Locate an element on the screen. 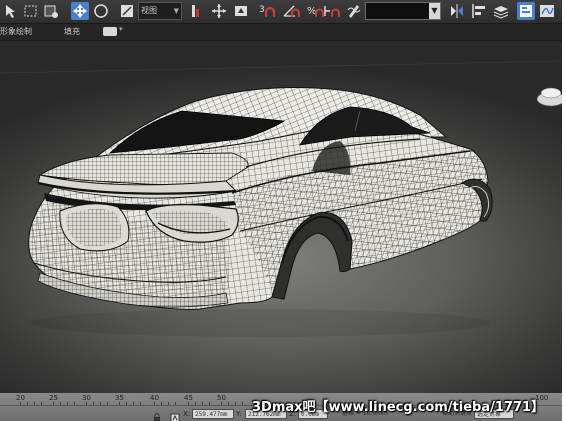  pivot-icon is located at coordinates (195, 11).